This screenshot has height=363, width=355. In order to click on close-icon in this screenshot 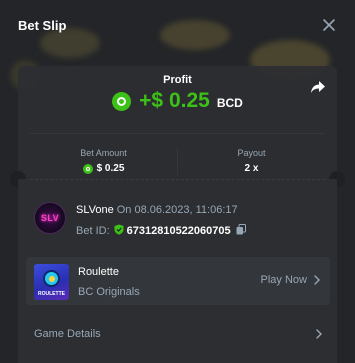, I will do `click(329, 25)`.